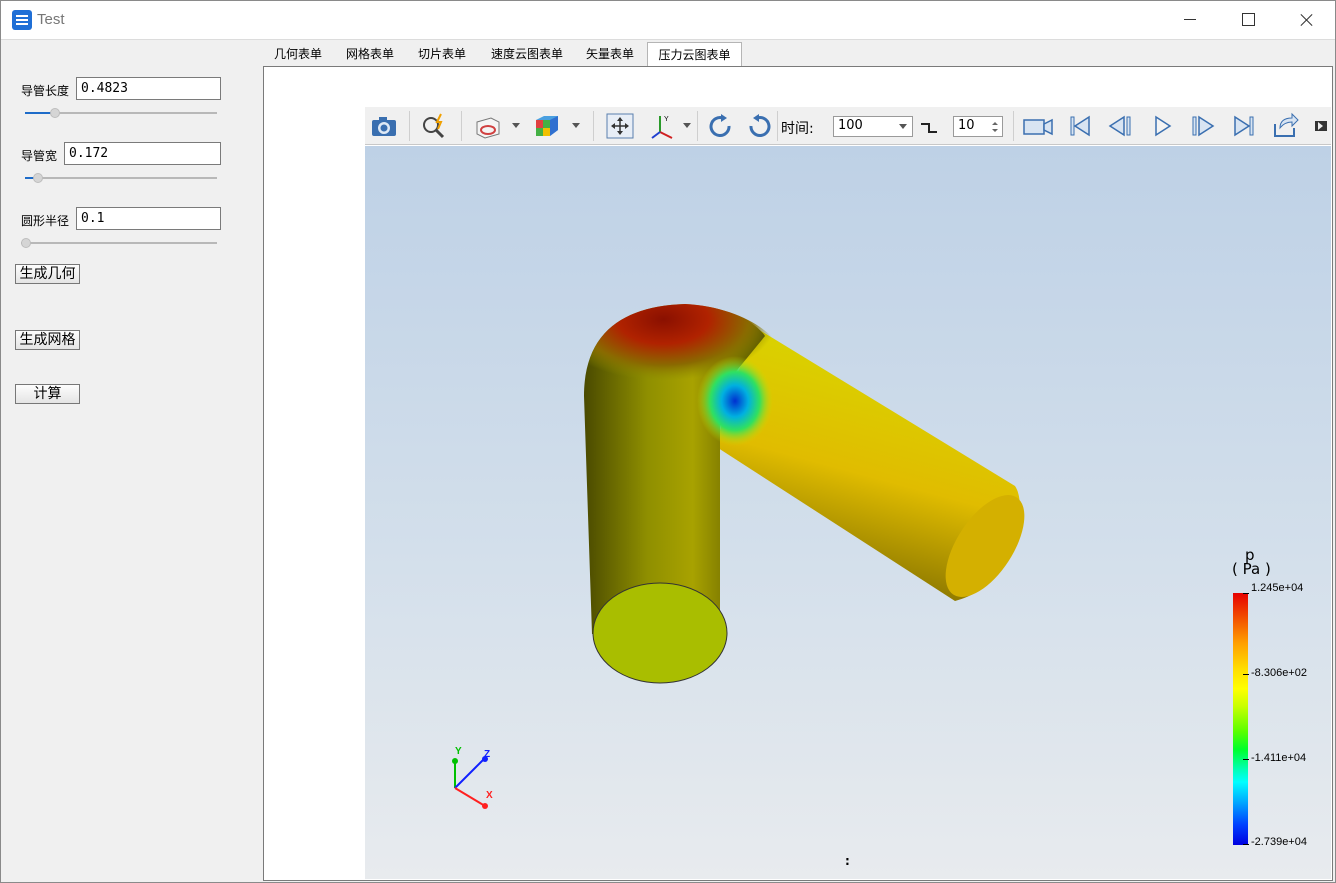  I want to click on camera-icon, so click(384, 126).